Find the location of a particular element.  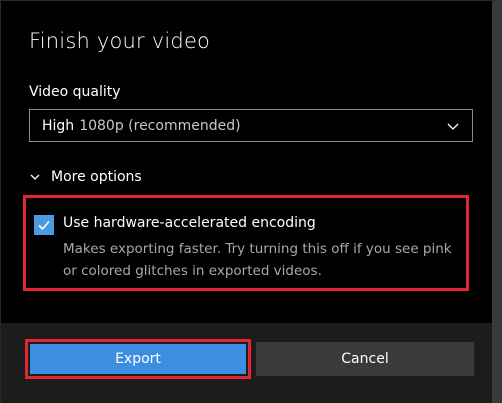

export-button-highlight: Export is located at coordinates (138, 359).